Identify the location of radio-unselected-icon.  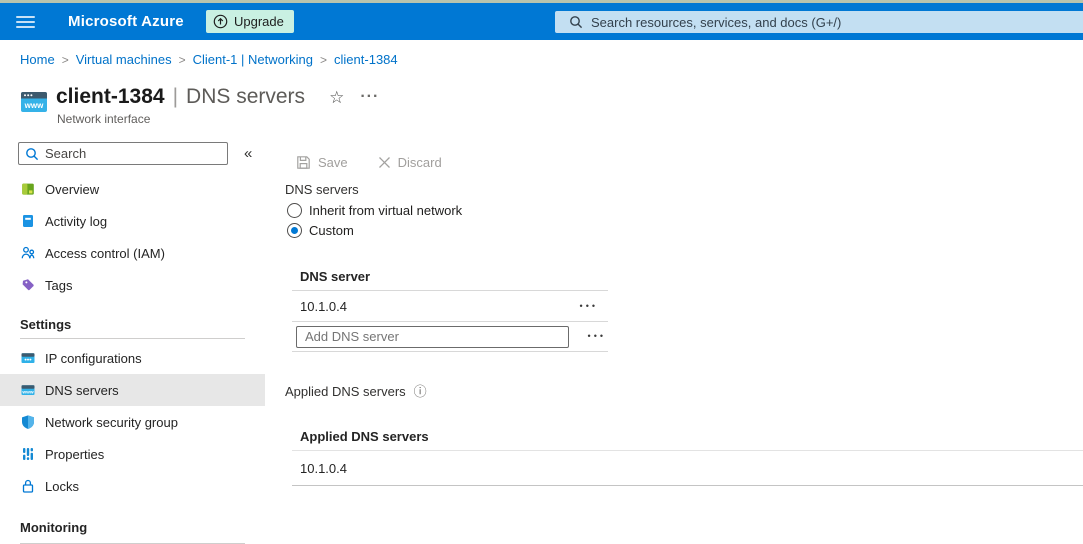
(294, 210).